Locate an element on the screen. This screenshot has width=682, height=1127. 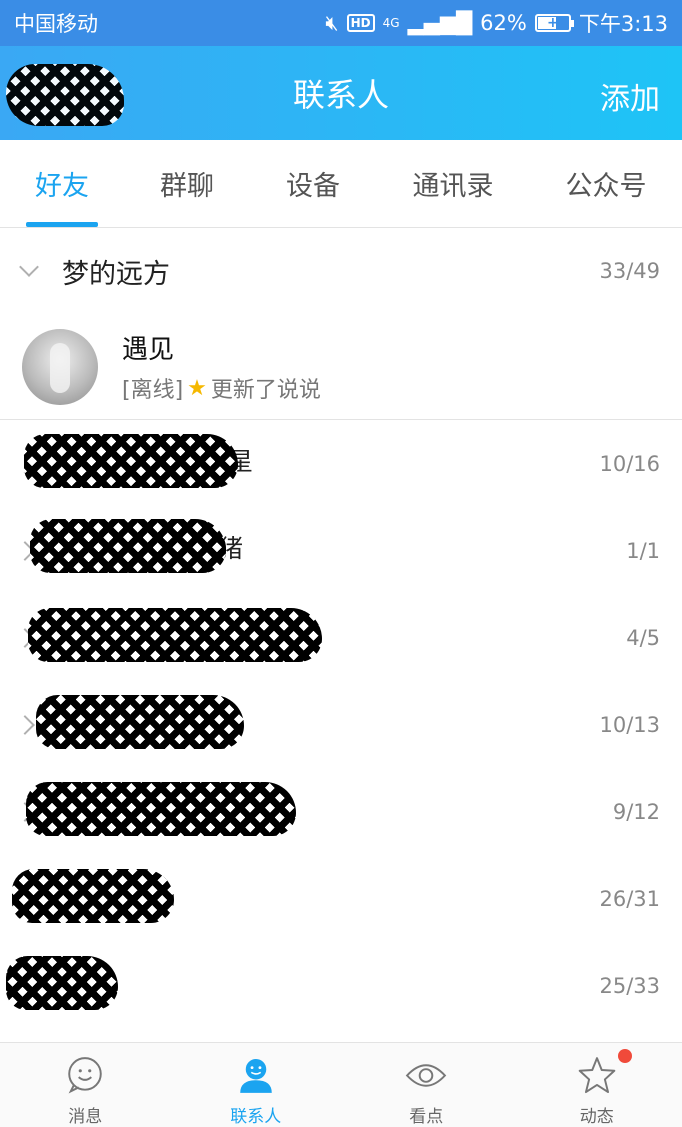
friend-status: [离线] ★ 更新了说说 is located at coordinates (221, 388).